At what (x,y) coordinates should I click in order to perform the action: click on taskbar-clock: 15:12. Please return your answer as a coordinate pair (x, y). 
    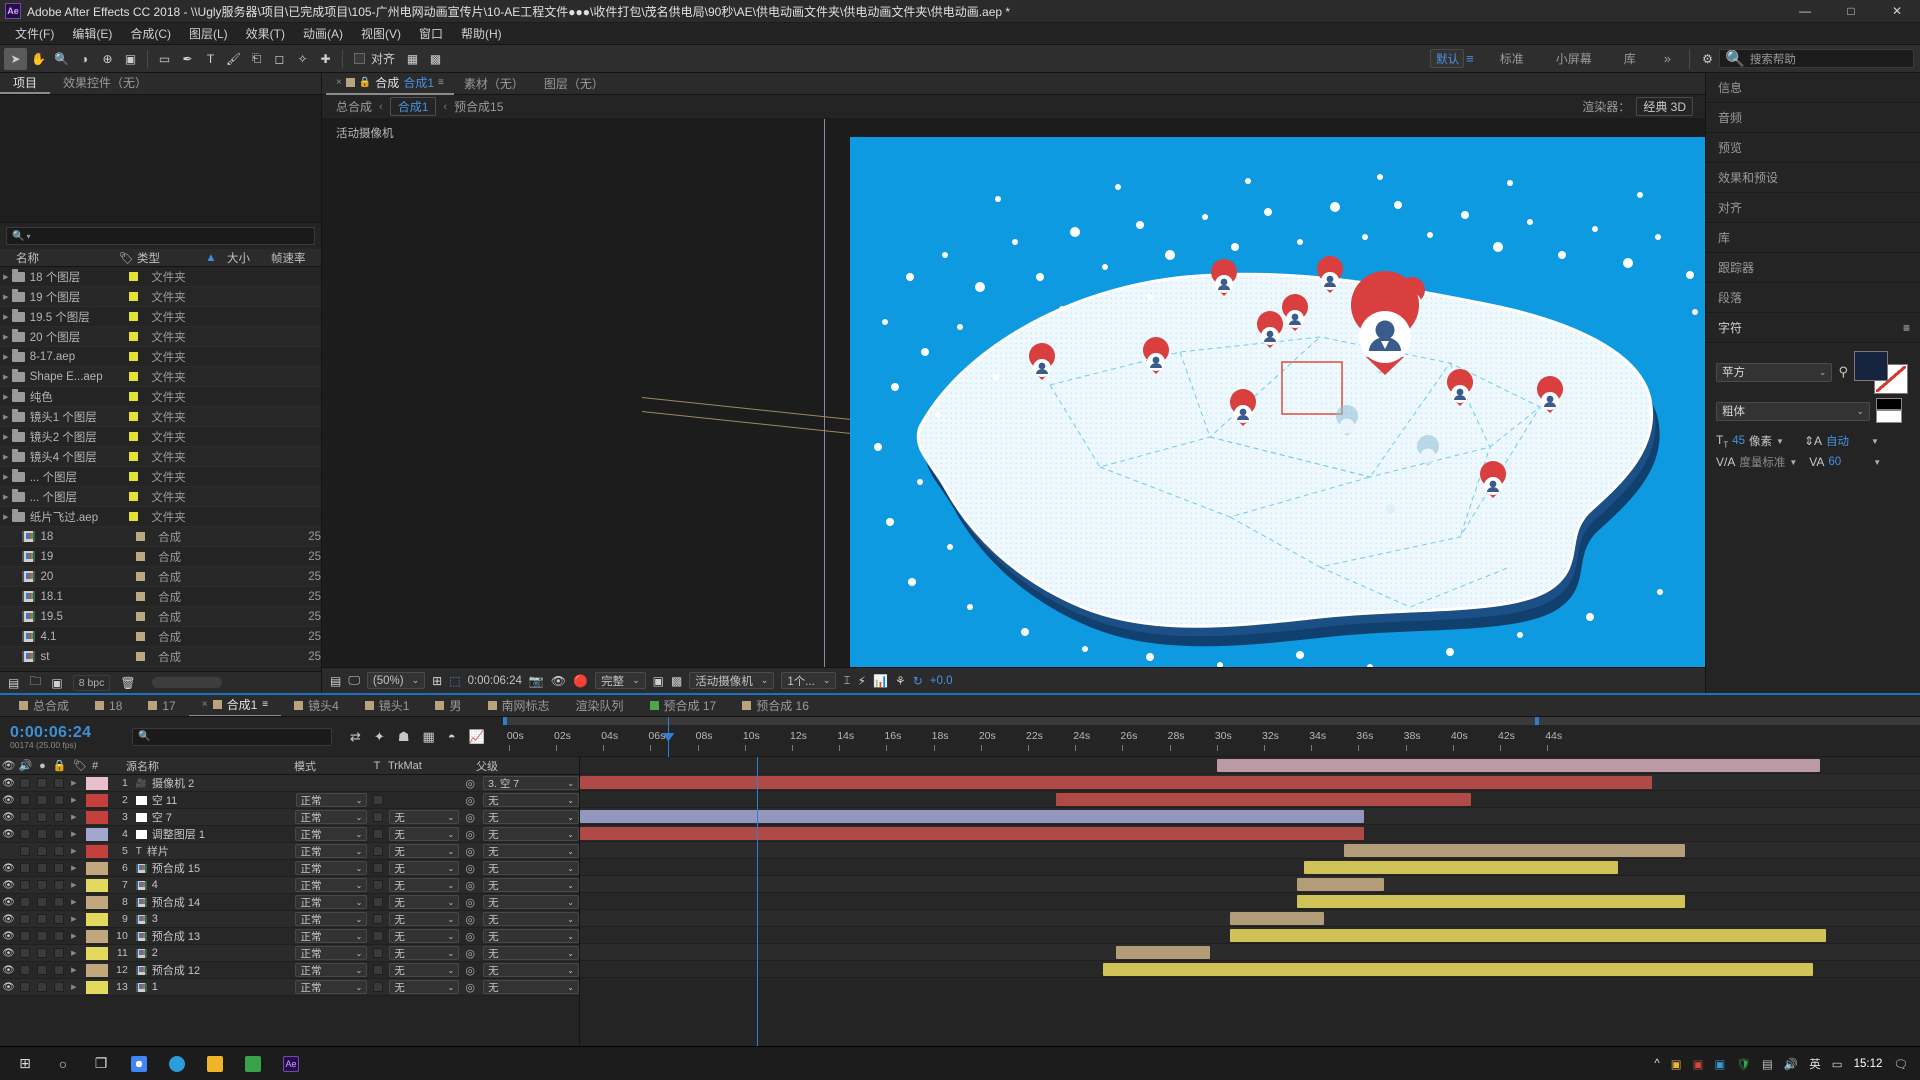
    Looking at the image, I should click on (1868, 1064).